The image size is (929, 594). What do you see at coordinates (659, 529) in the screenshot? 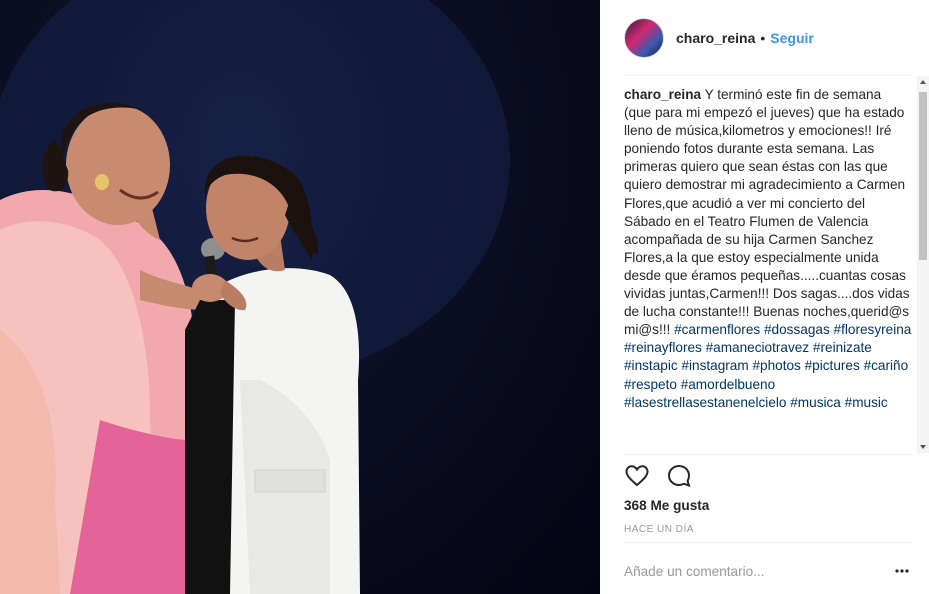
I see `post-timestamp: HACE UN DÍA` at bounding box center [659, 529].